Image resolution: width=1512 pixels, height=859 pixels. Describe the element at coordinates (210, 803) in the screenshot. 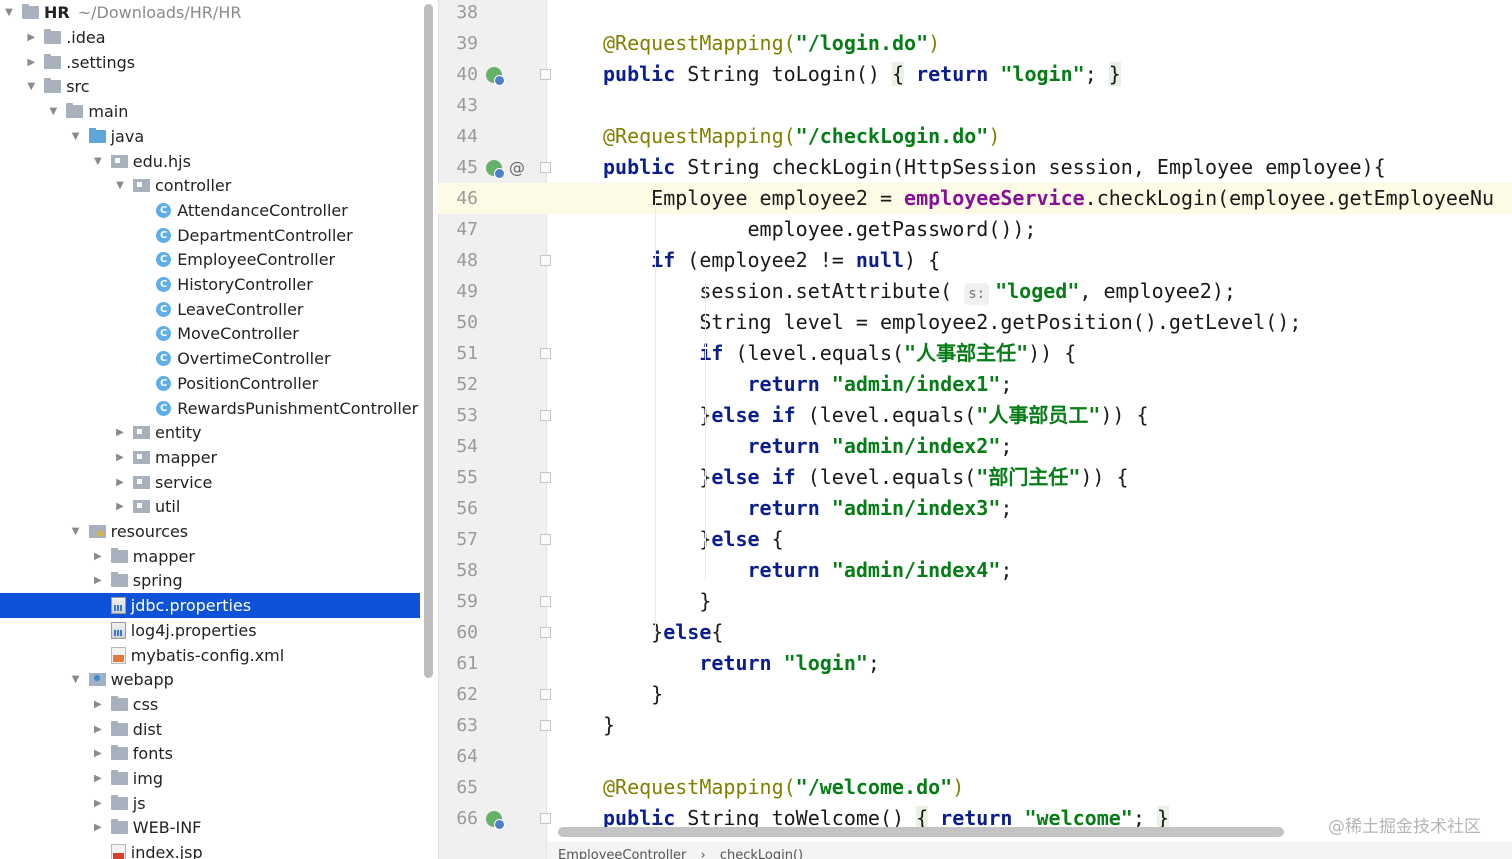

I see `tree-item: ▶ js` at that location.